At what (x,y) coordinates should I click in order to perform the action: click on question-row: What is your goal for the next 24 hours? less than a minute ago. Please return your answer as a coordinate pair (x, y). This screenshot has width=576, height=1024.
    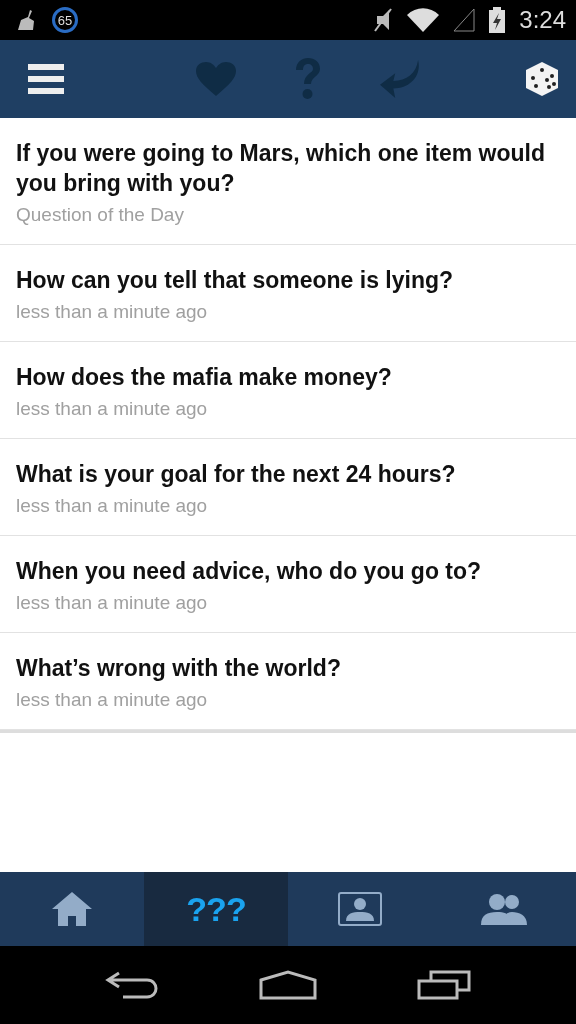
    Looking at the image, I should click on (288, 487).